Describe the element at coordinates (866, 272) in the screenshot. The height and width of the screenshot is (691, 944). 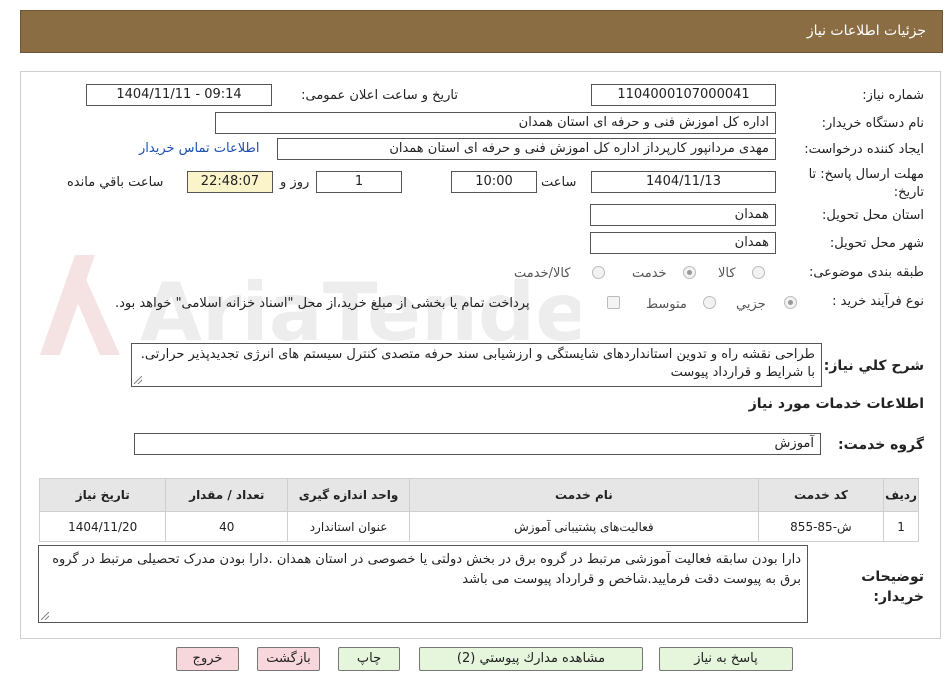
I see `category-label: طبقه بندی موضوعی:` at that location.